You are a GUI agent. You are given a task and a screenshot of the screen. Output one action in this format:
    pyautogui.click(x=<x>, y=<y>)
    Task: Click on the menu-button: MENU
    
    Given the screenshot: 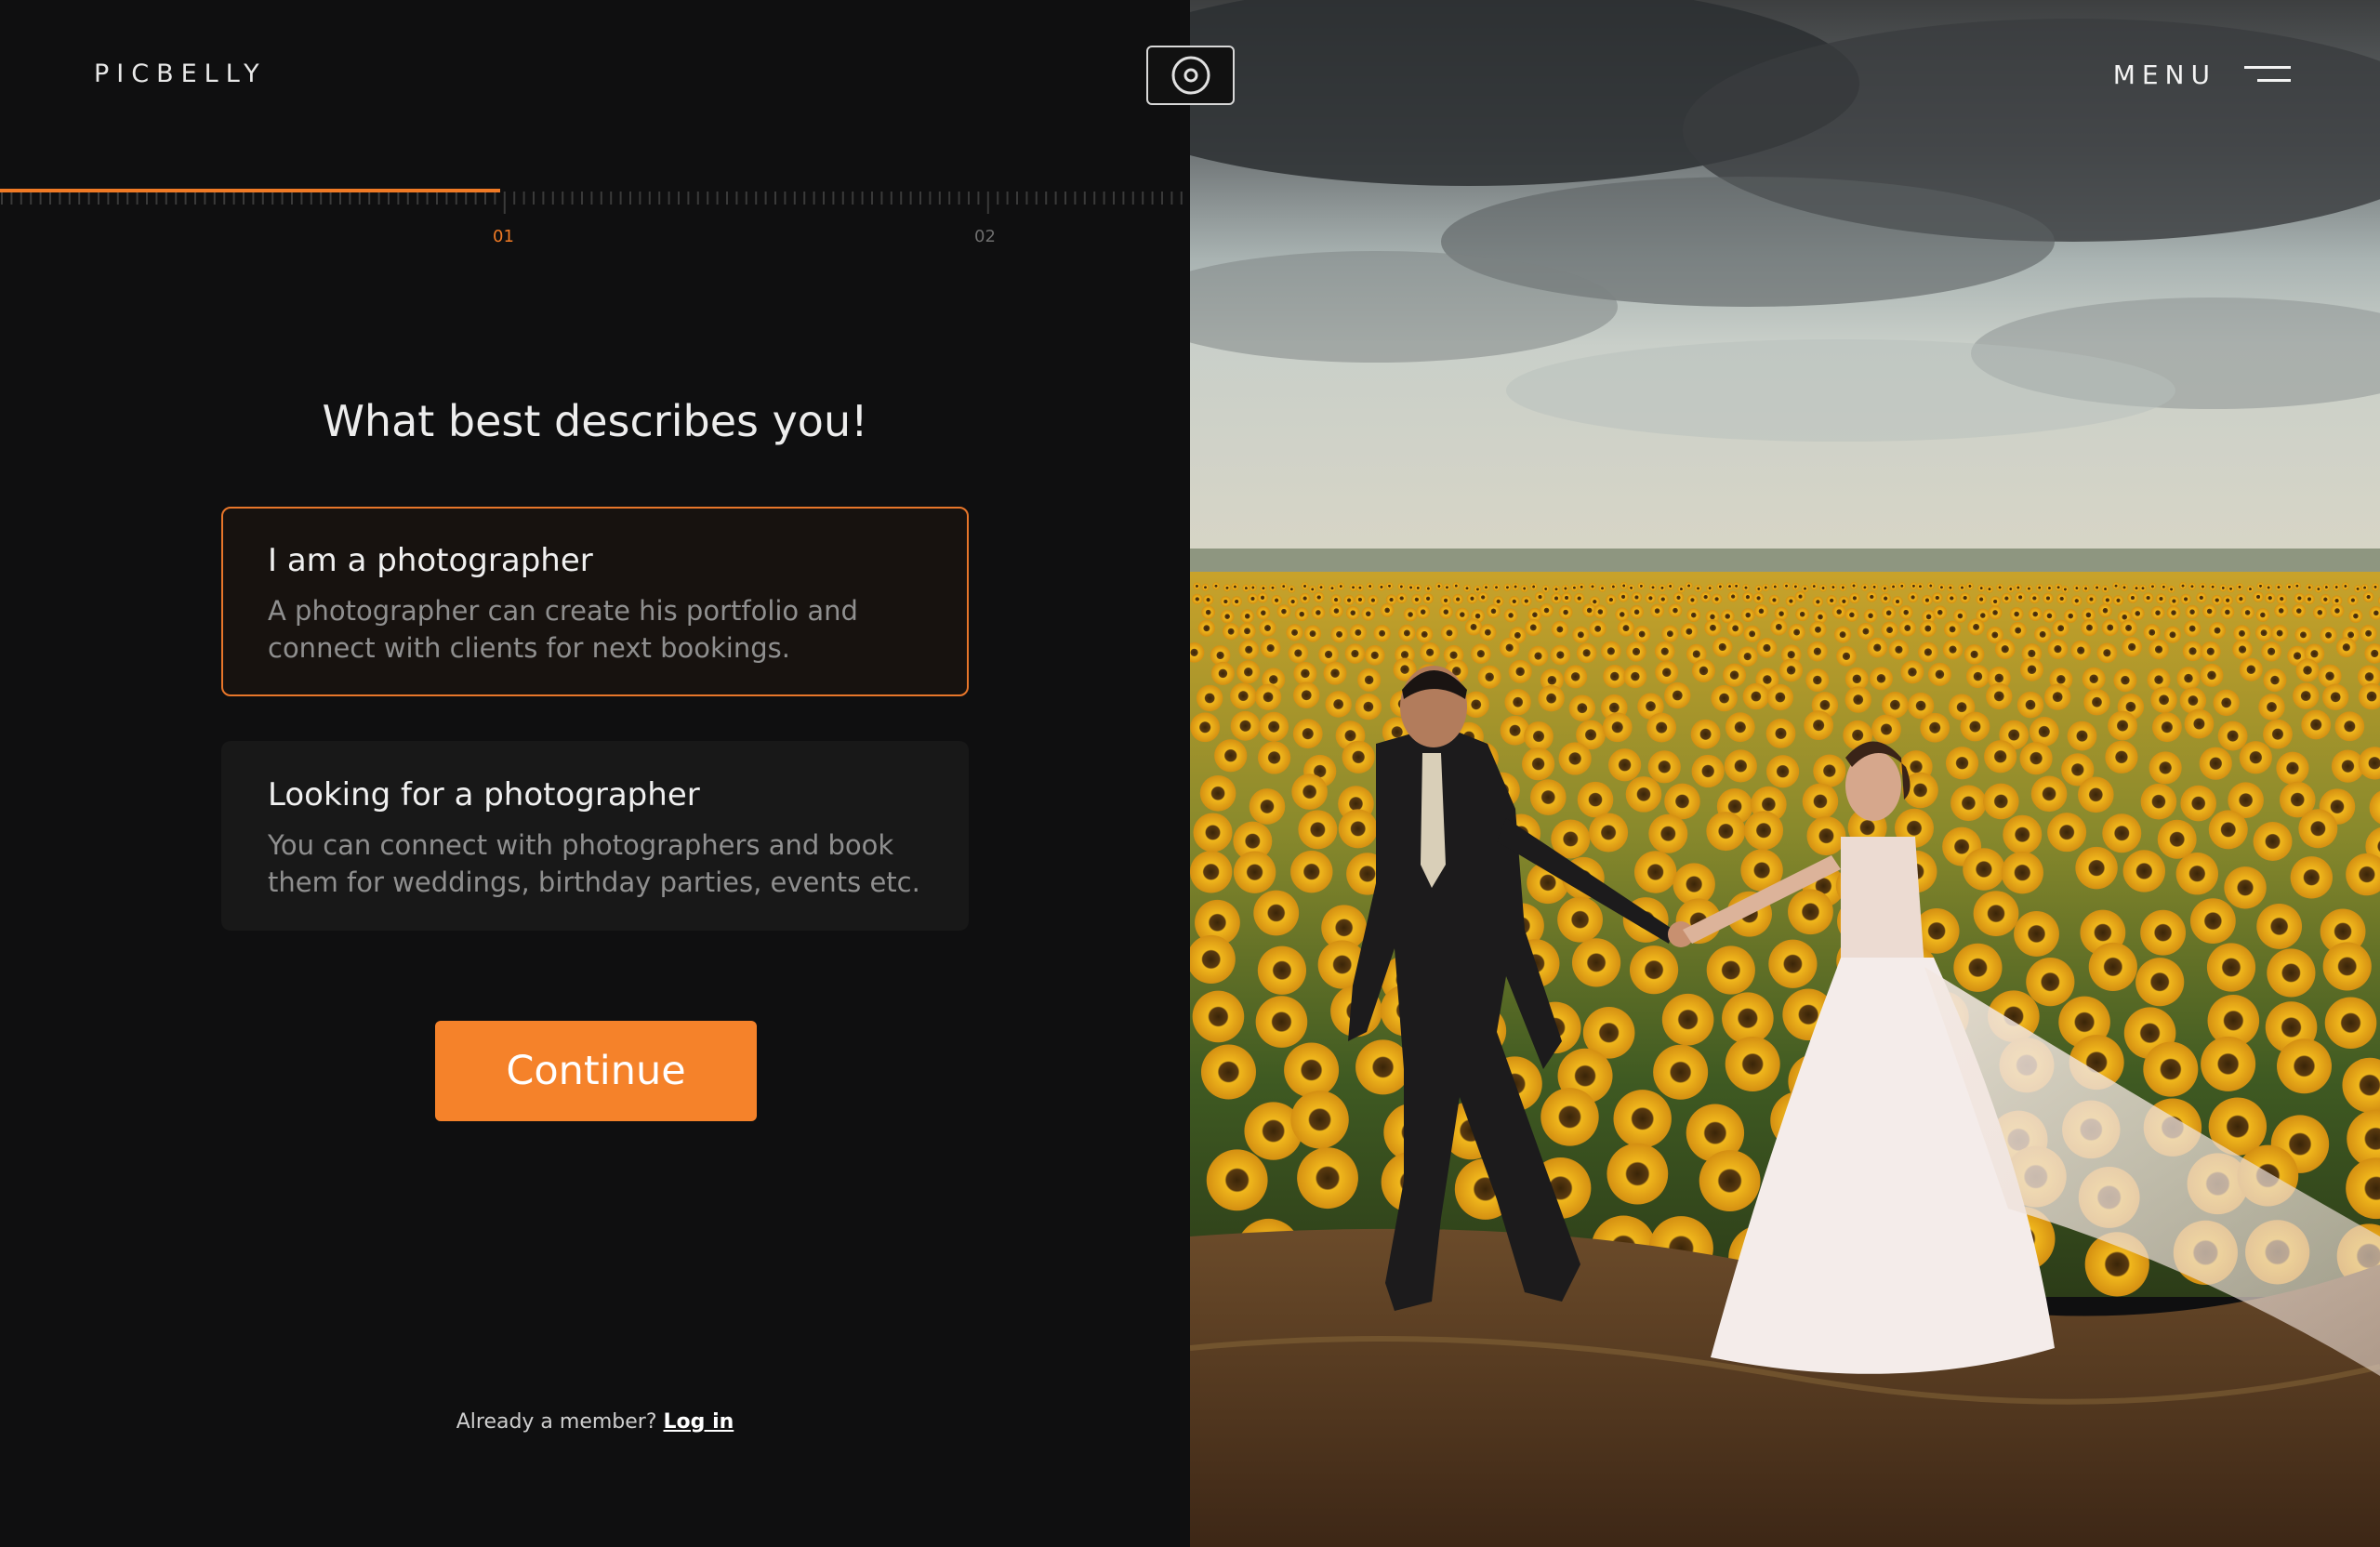 What is the action you would take?
    pyautogui.click(x=2202, y=75)
    